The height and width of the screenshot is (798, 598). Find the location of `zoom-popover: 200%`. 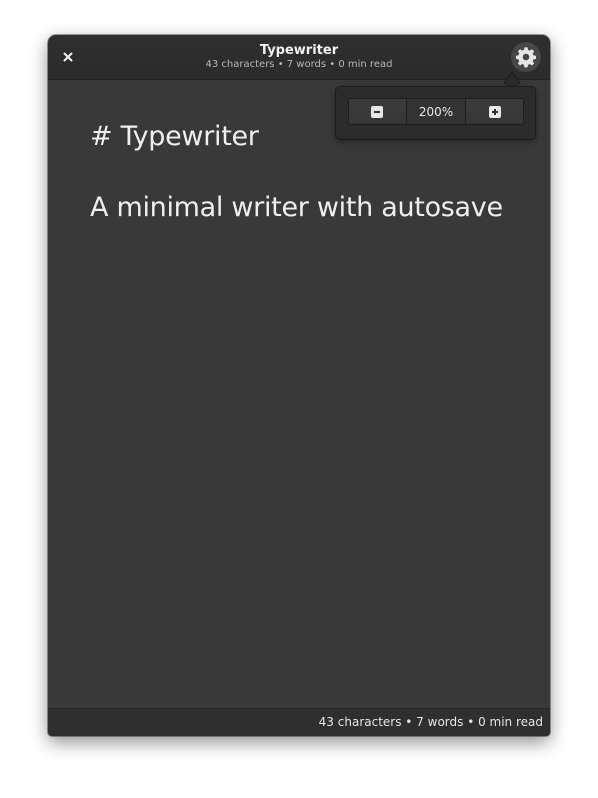

zoom-popover: 200% is located at coordinates (435, 113).